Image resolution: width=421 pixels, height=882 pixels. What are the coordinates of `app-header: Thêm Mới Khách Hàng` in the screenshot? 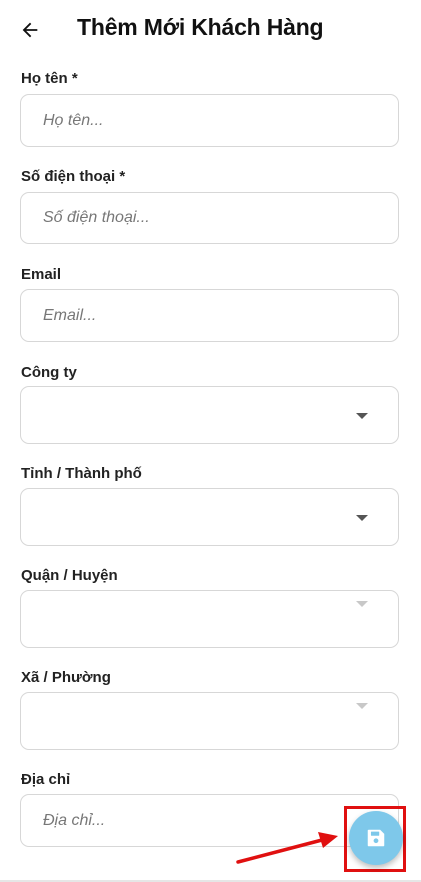 It's located at (210, 29).